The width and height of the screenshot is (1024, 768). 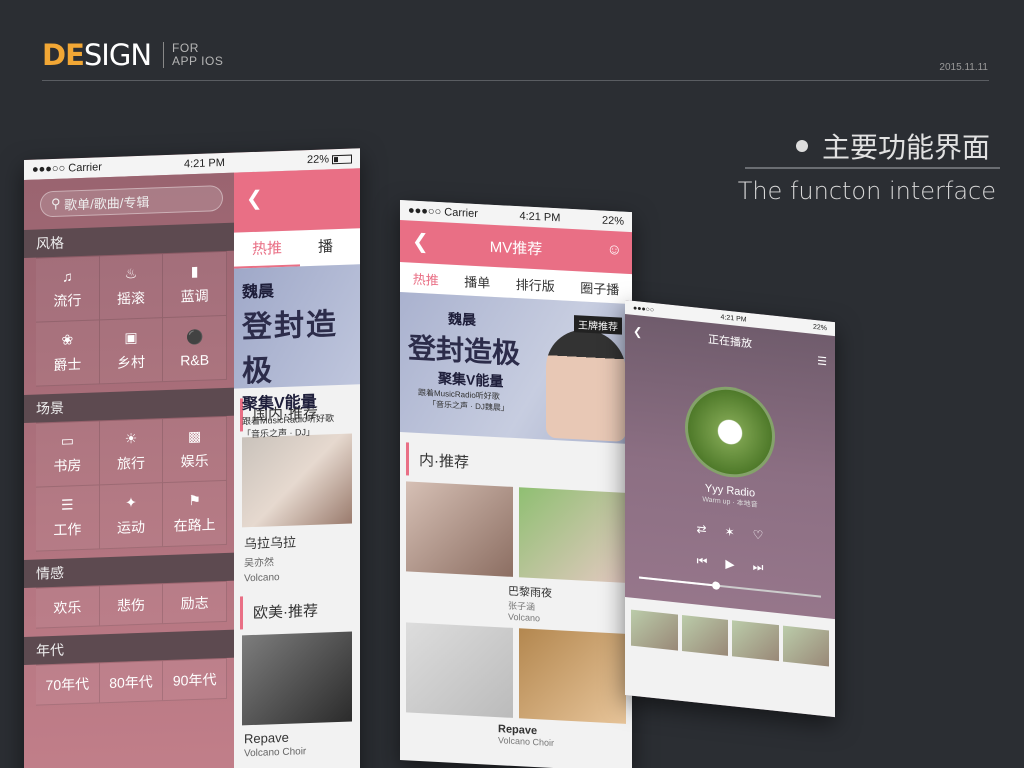 What do you see at coordinates (97, 55) in the screenshot?
I see `logo-wordmark: DESIGN` at bounding box center [97, 55].